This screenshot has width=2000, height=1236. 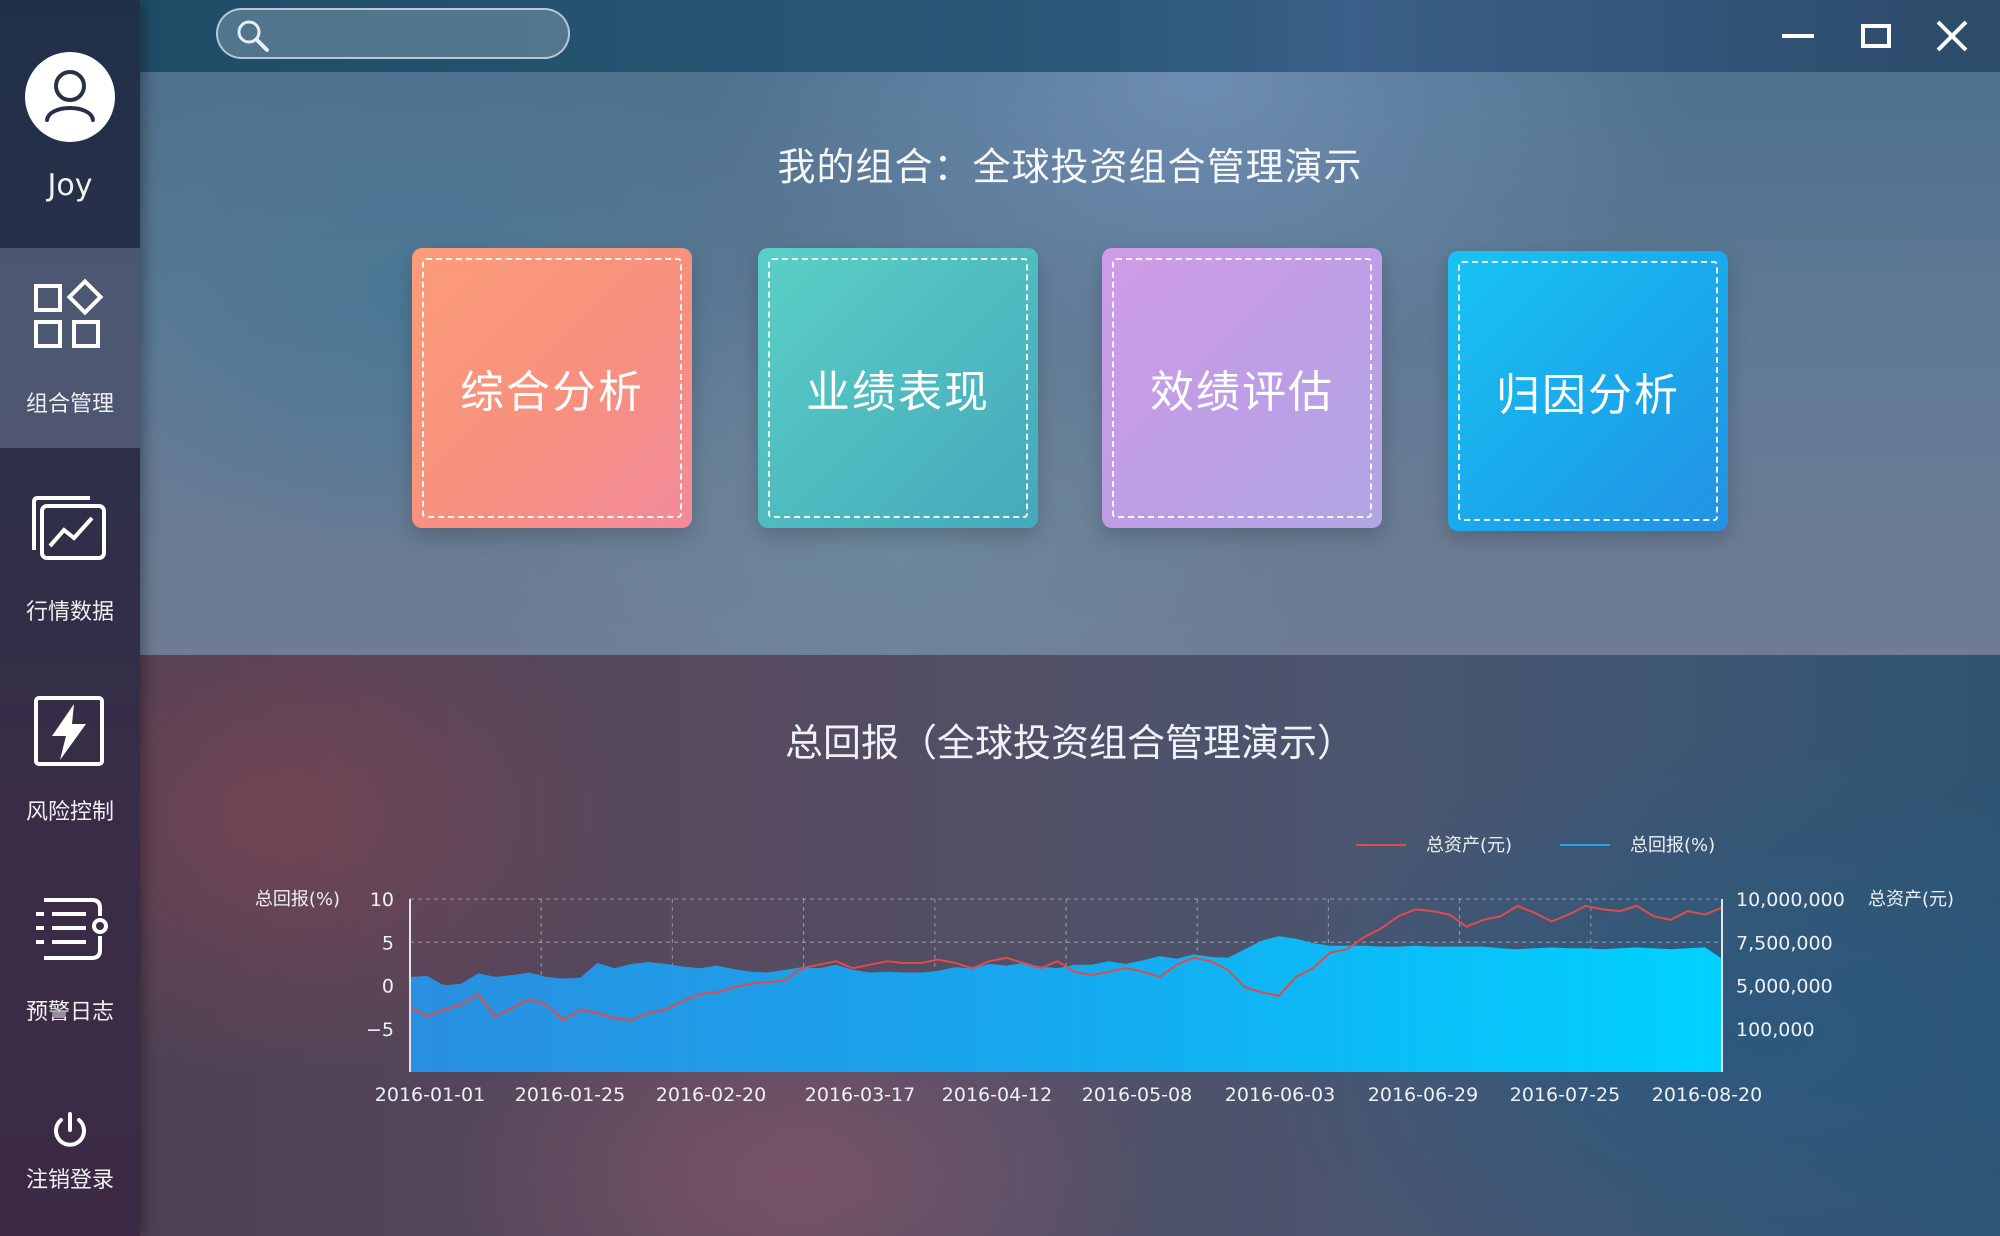 I want to click on x-tick-label: 2016-06-29, so click(x=1423, y=1095).